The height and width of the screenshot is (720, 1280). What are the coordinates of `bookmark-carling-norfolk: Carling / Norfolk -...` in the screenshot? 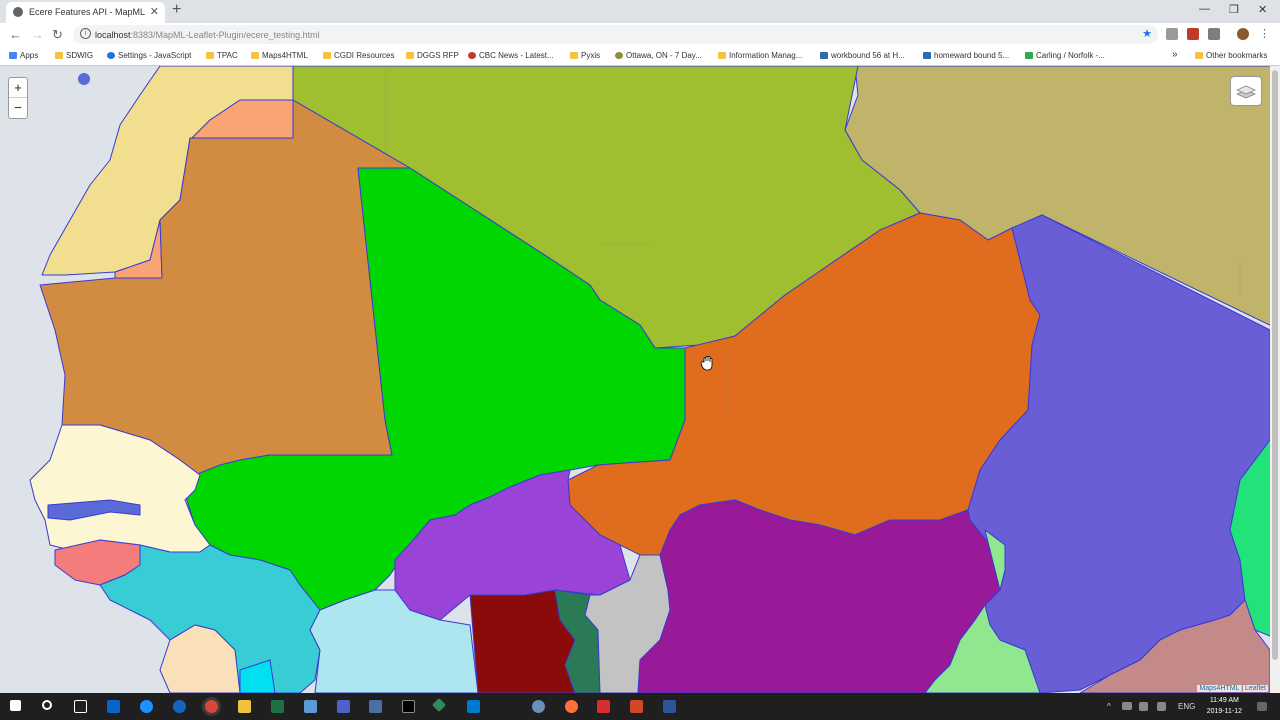 It's located at (1065, 55).